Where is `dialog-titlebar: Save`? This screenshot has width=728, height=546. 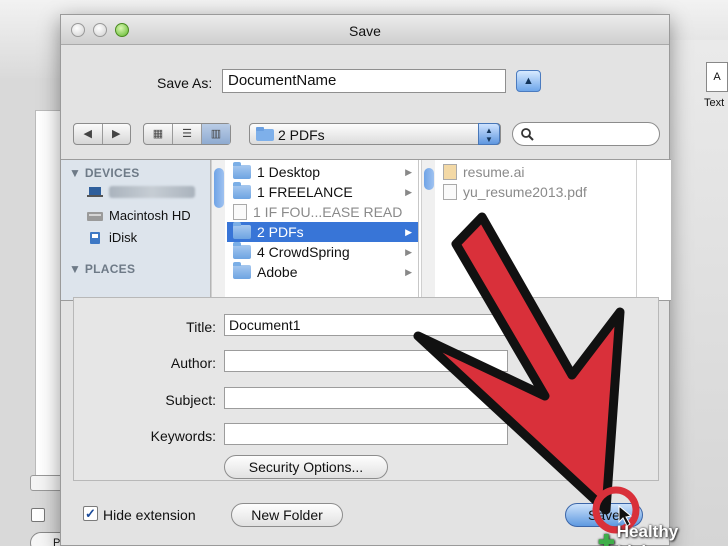
dialog-titlebar: Save is located at coordinates (365, 30).